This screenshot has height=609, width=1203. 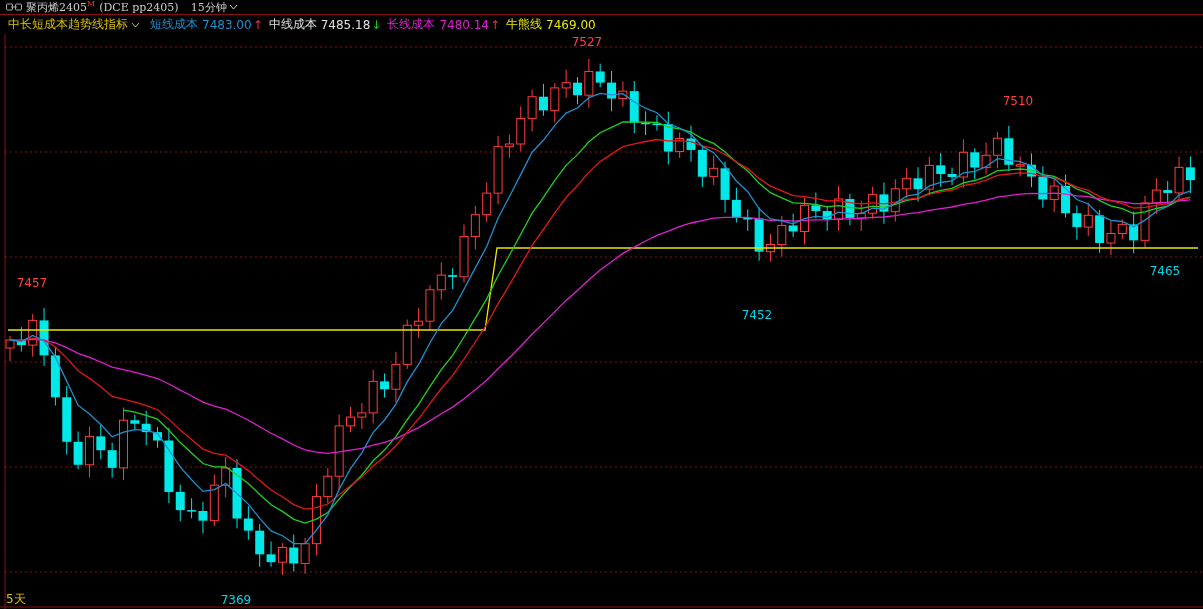 What do you see at coordinates (227, 24) in the screenshot?
I see `indicator-value: 7483.00` at bounding box center [227, 24].